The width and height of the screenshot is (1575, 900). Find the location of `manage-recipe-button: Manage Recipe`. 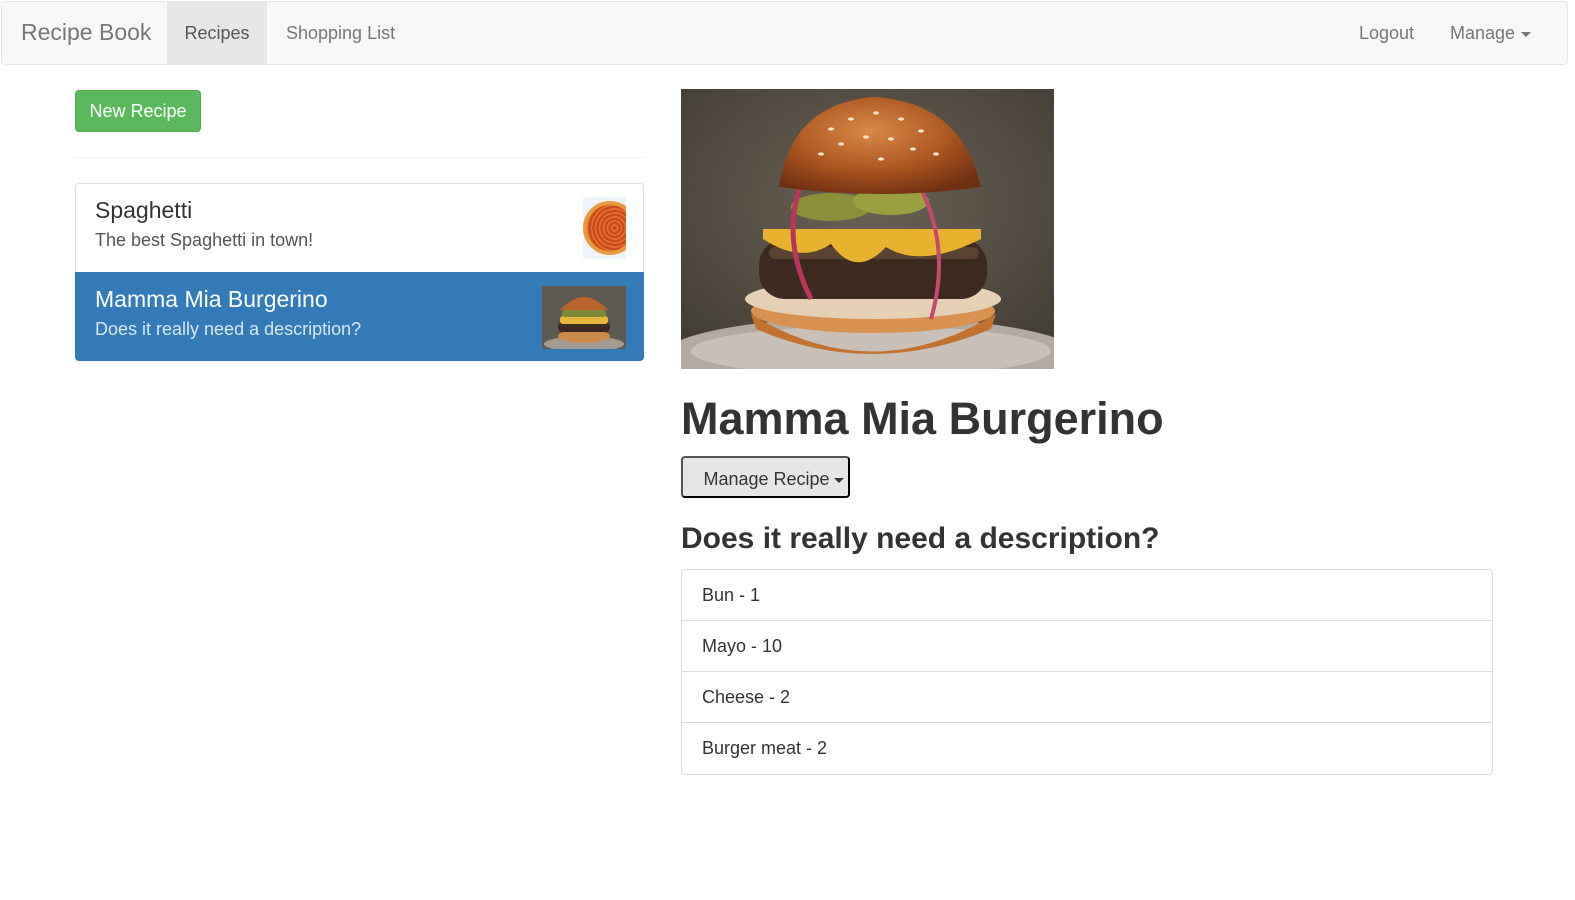

manage-recipe-button: Manage Recipe is located at coordinates (765, 477).